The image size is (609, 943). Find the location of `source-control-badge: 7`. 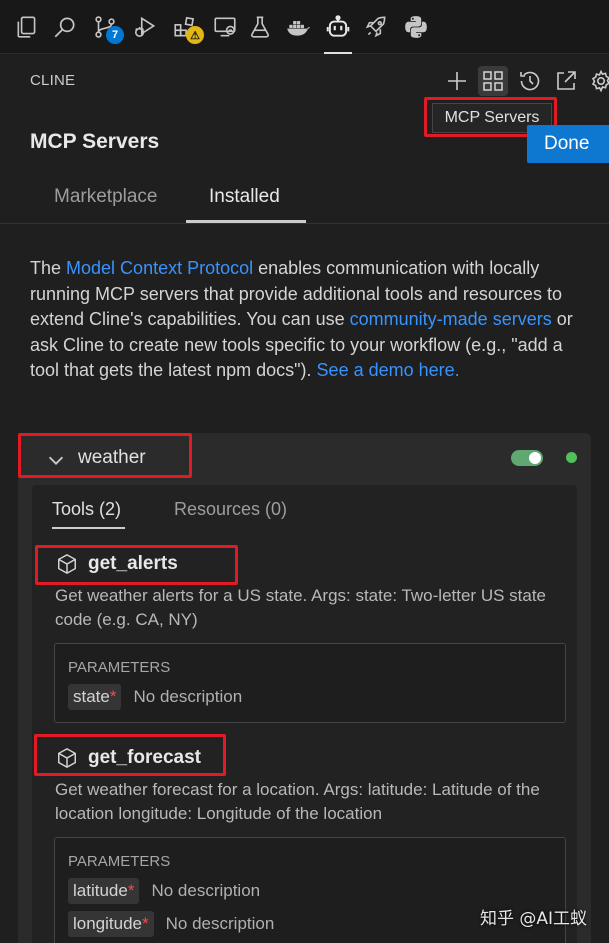

source-control-badge: 7 is located at coordinates (115, 35).